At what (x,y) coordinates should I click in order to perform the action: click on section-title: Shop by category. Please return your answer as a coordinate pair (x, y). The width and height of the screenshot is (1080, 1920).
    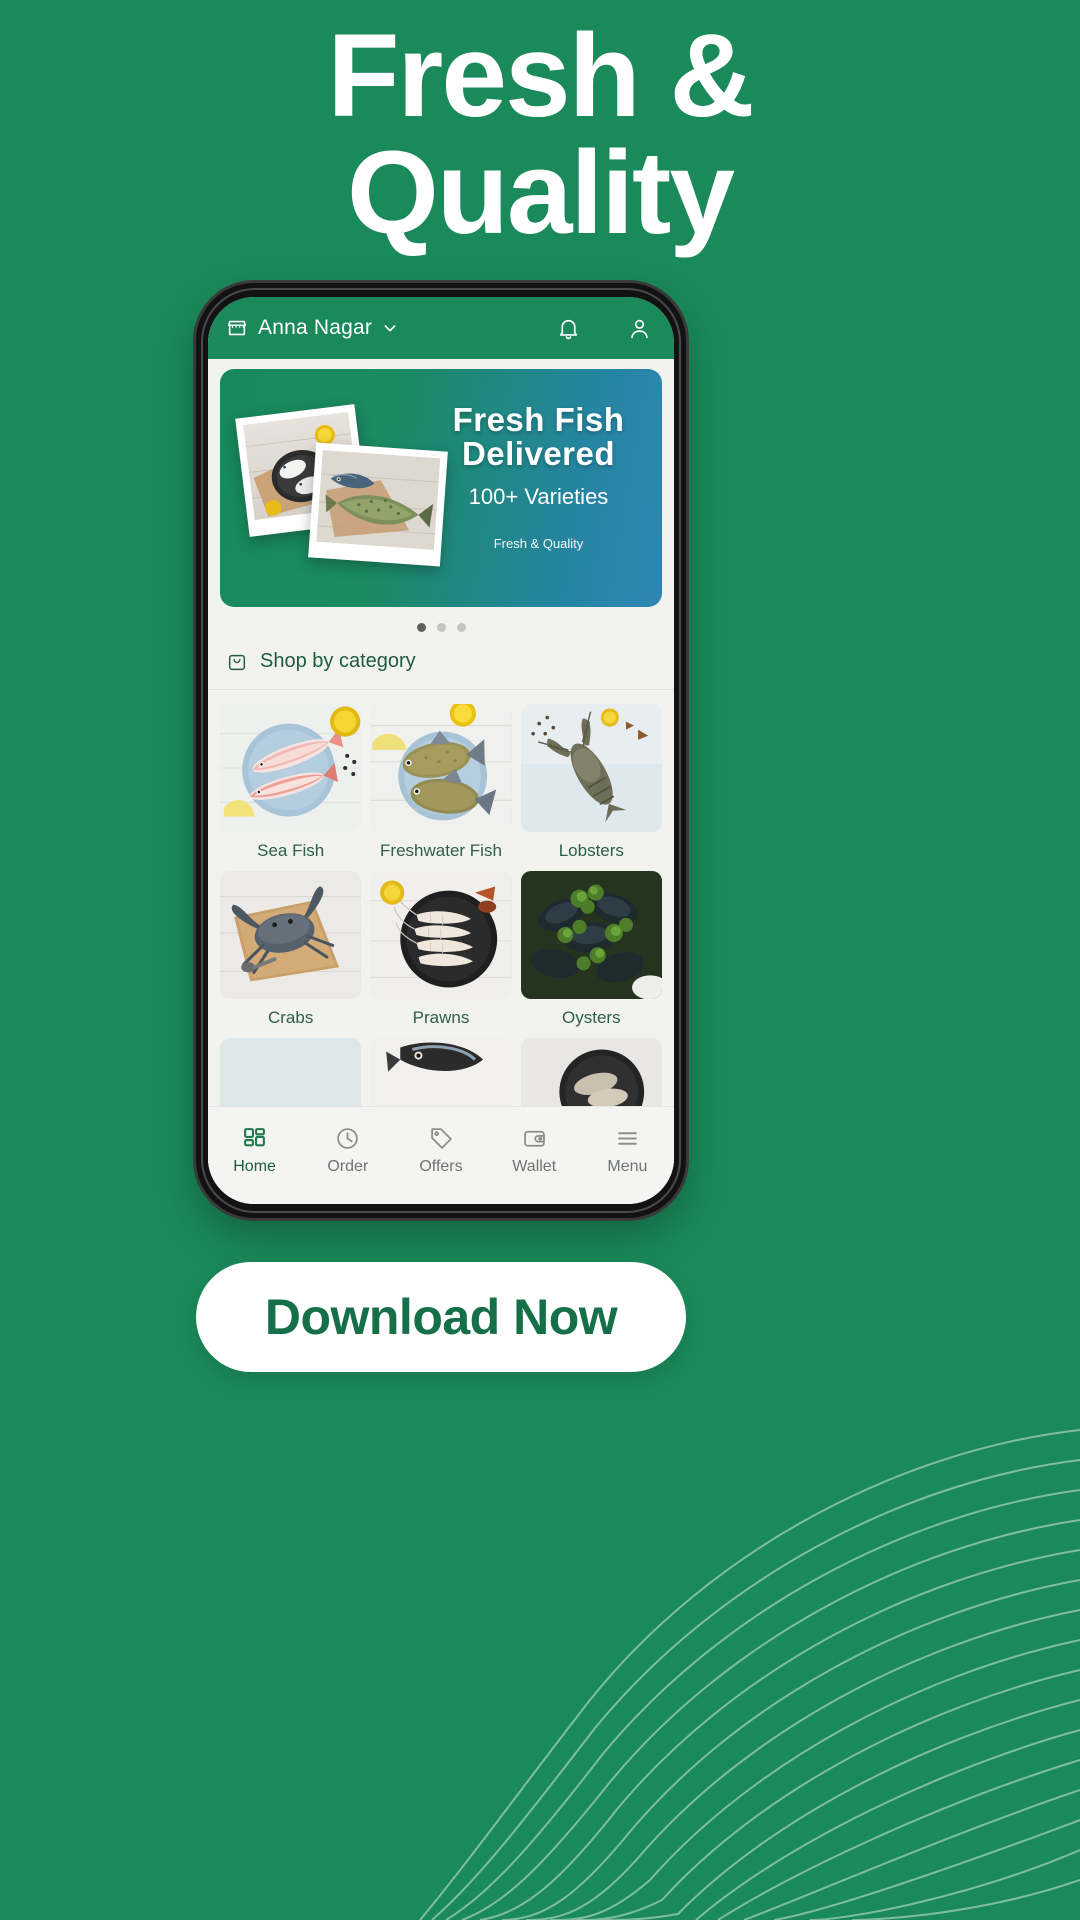
    Looking at the image, I should click on (338, 661).